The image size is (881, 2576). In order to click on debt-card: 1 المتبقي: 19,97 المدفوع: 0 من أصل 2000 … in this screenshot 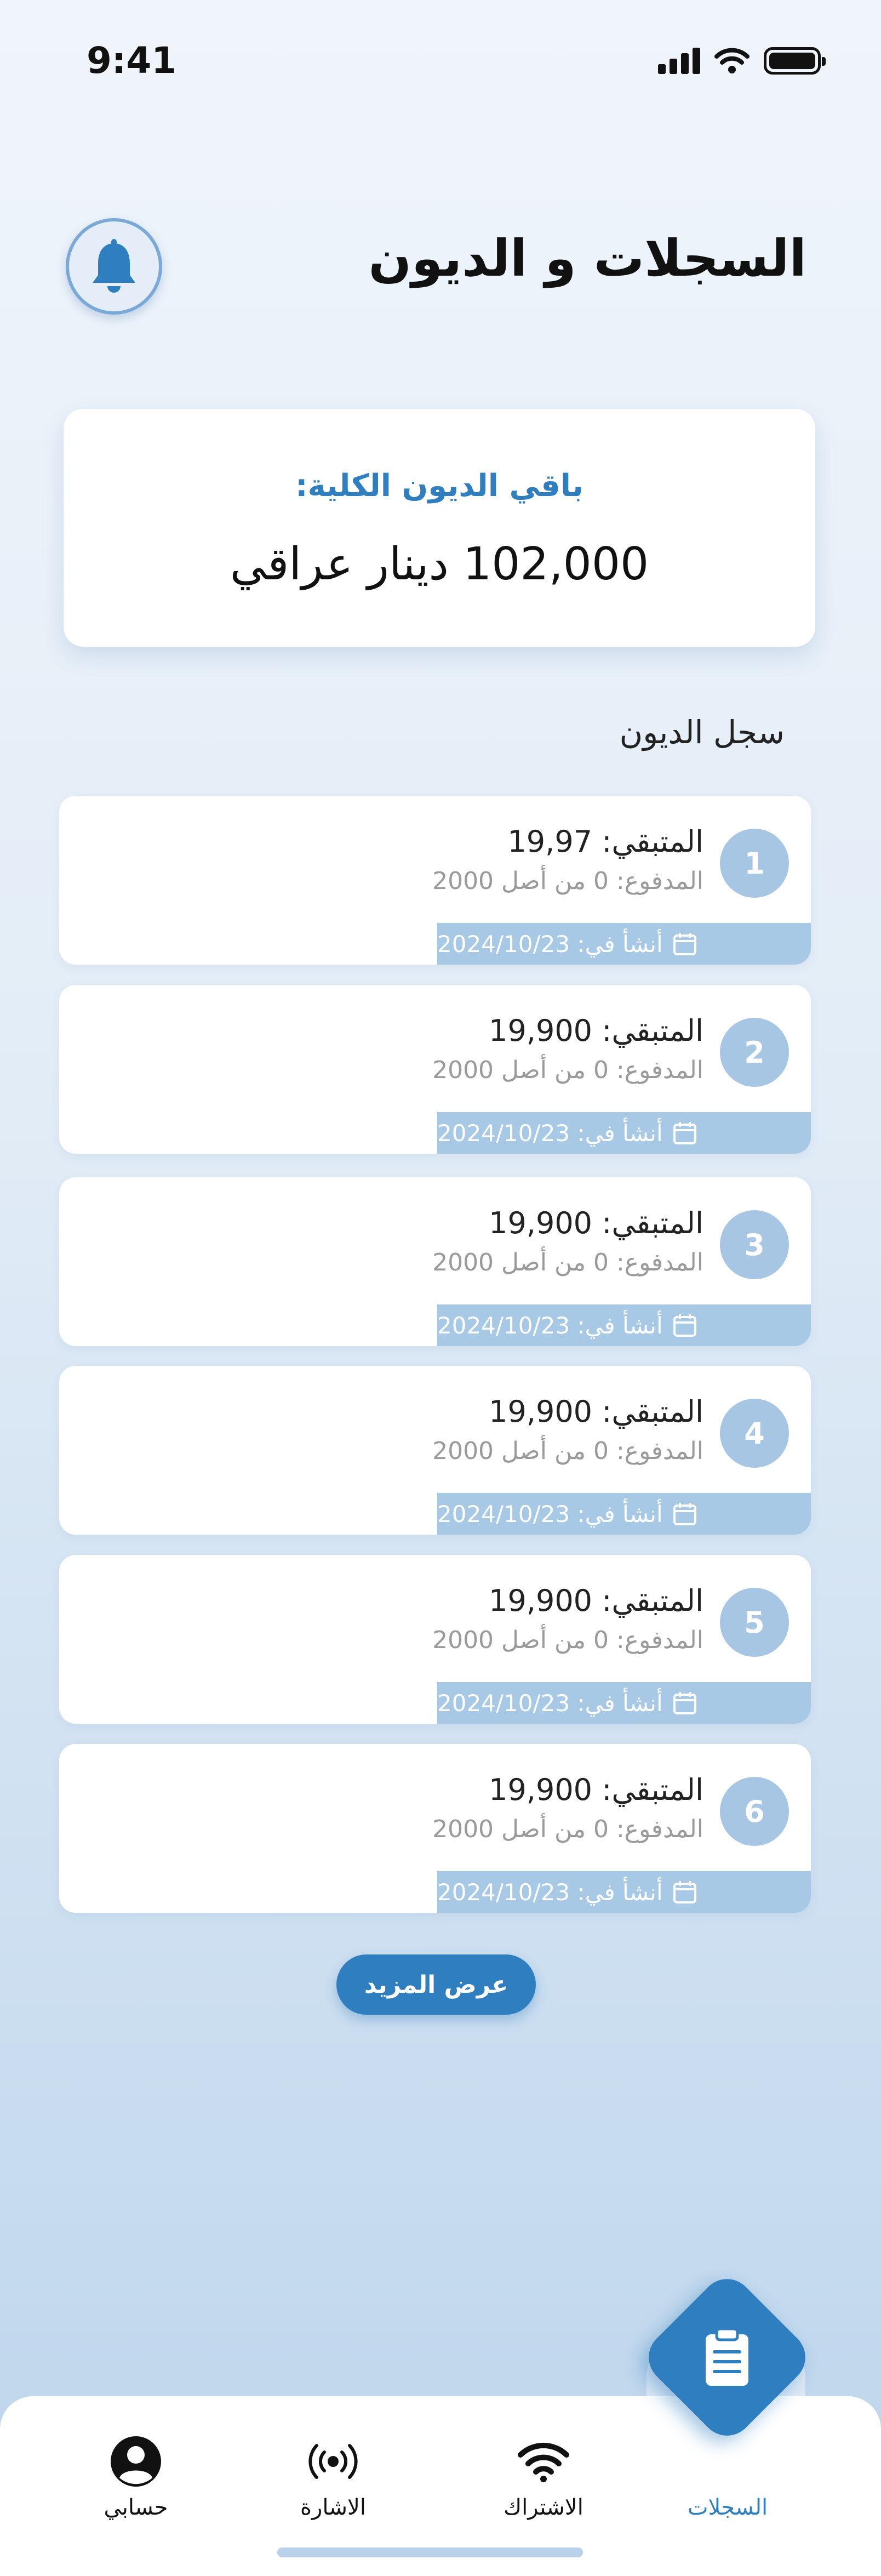, I will do `click(435, 880)`.